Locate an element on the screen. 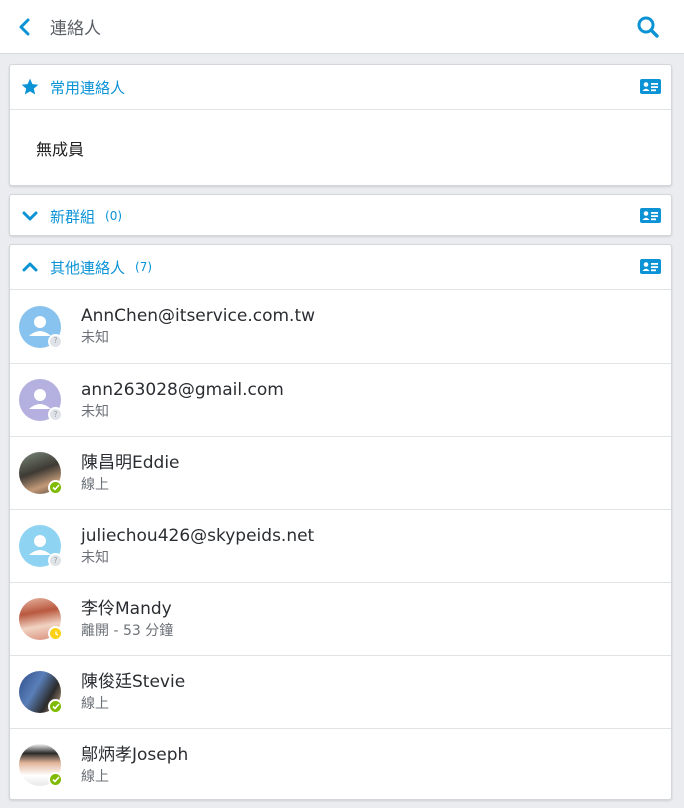 The width and height of the screenshot is (684, 808). contact-status: 離開 - 53 分鐘 is located at coordinates (127, 630).